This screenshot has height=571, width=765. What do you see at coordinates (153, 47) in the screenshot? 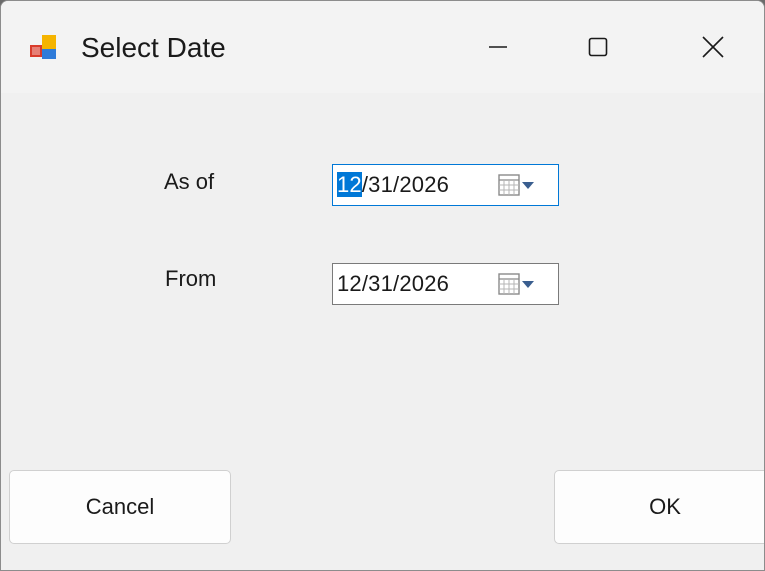
I see `window-title: Select Date` at bounding box center [153, 47].